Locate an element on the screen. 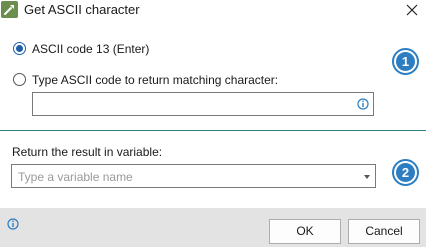  result-variable-select: Type a variable name is located at coordinates (193, 176).